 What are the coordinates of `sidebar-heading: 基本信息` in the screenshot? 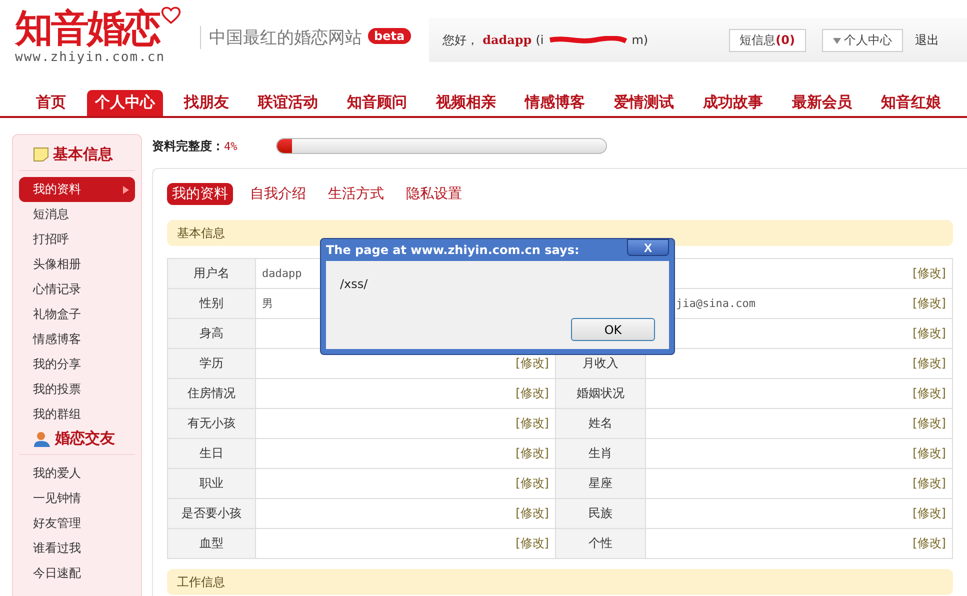 It's located at (83, 154).